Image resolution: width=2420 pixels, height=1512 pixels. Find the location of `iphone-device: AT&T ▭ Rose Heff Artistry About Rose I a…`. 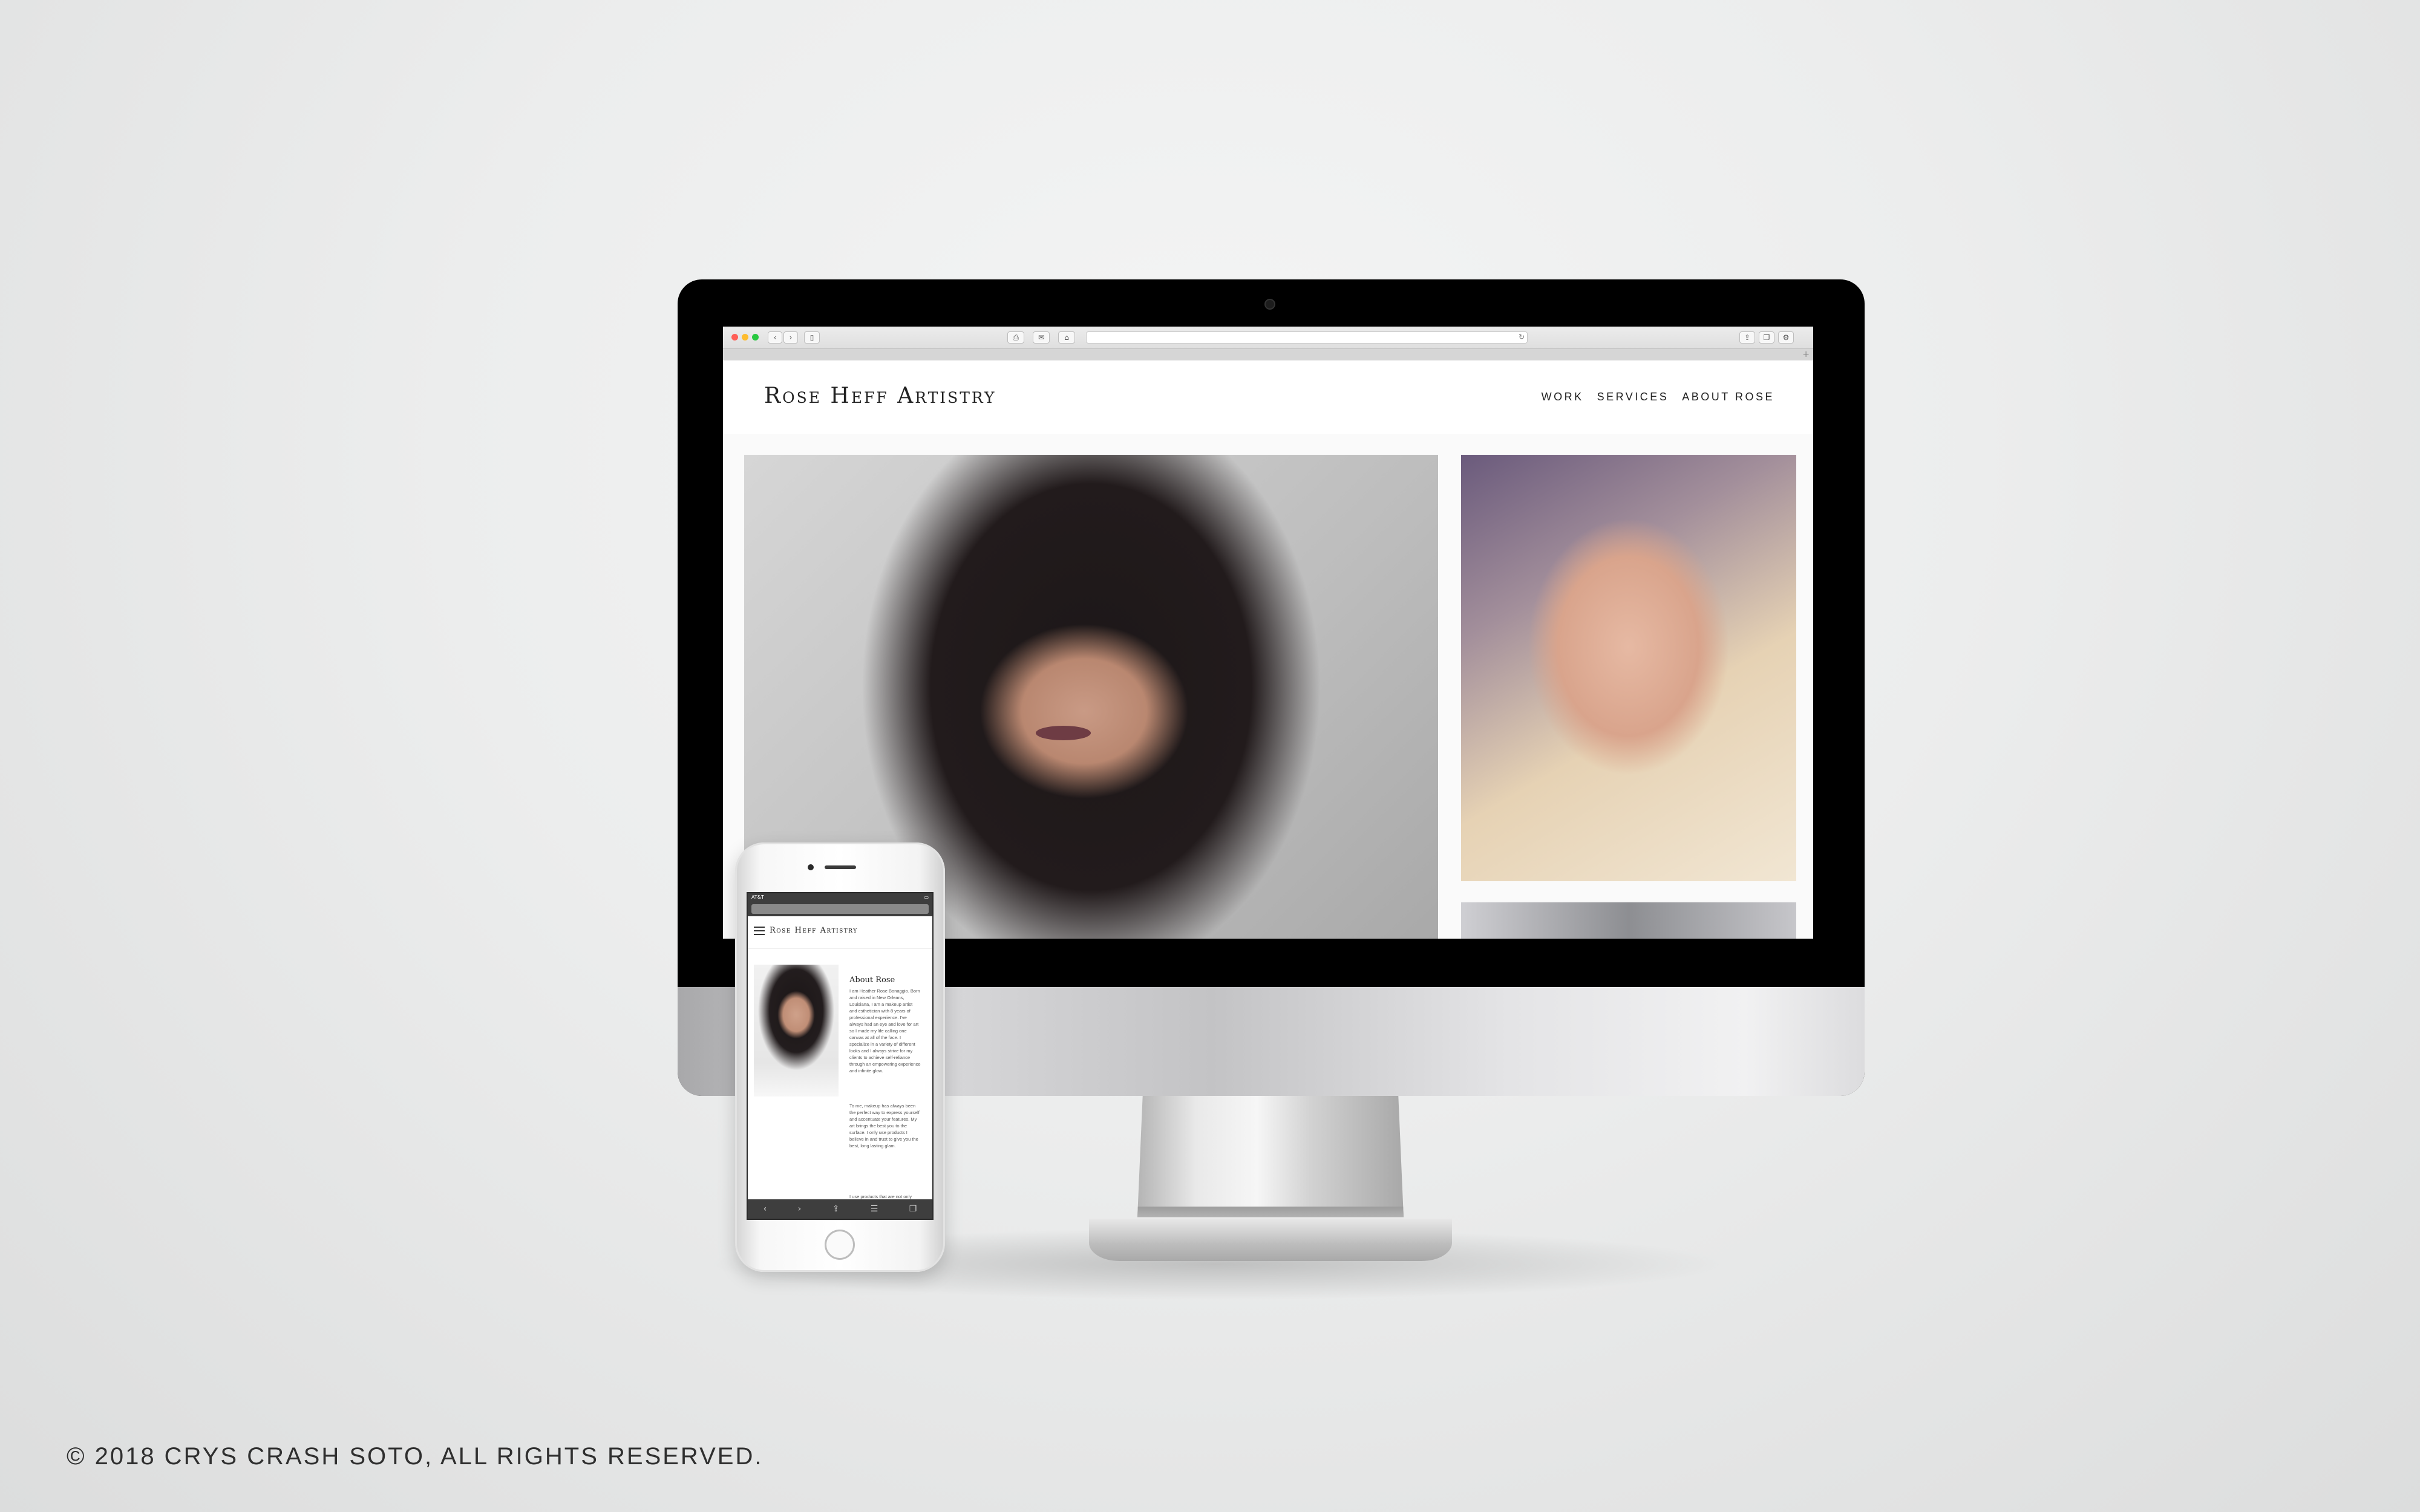

iphone-device: AT&T ▭ Rose Heff Artistry About Rose I a… is located at coordinates (840, 1057).